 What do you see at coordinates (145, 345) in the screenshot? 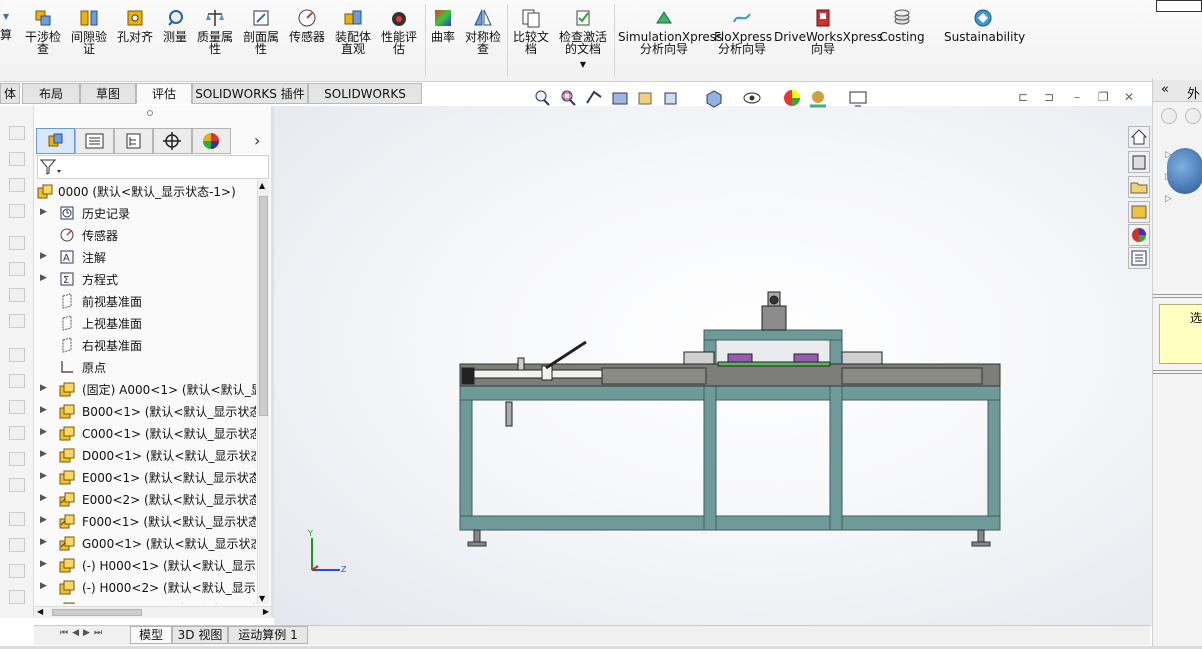
I see `tree-item: 右视基准面` at bounding box center [145, 345].